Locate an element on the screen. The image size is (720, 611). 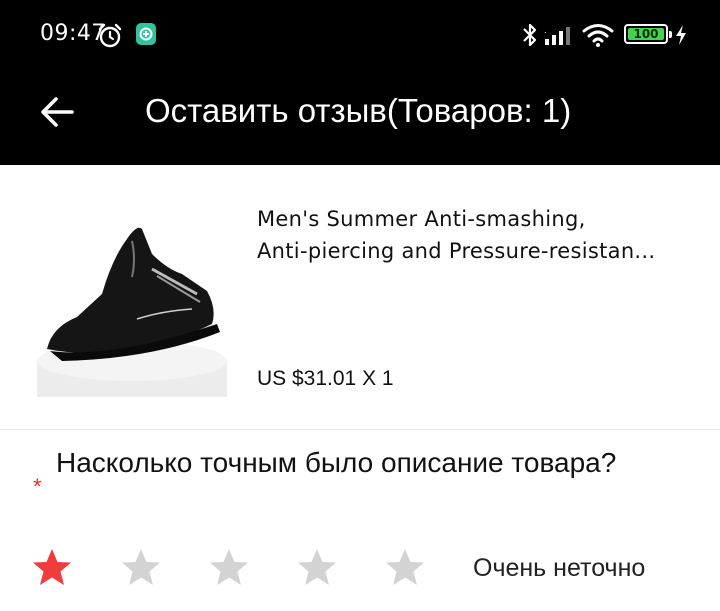
rating-label: Очень неточно is located at coordinates (559, 568).